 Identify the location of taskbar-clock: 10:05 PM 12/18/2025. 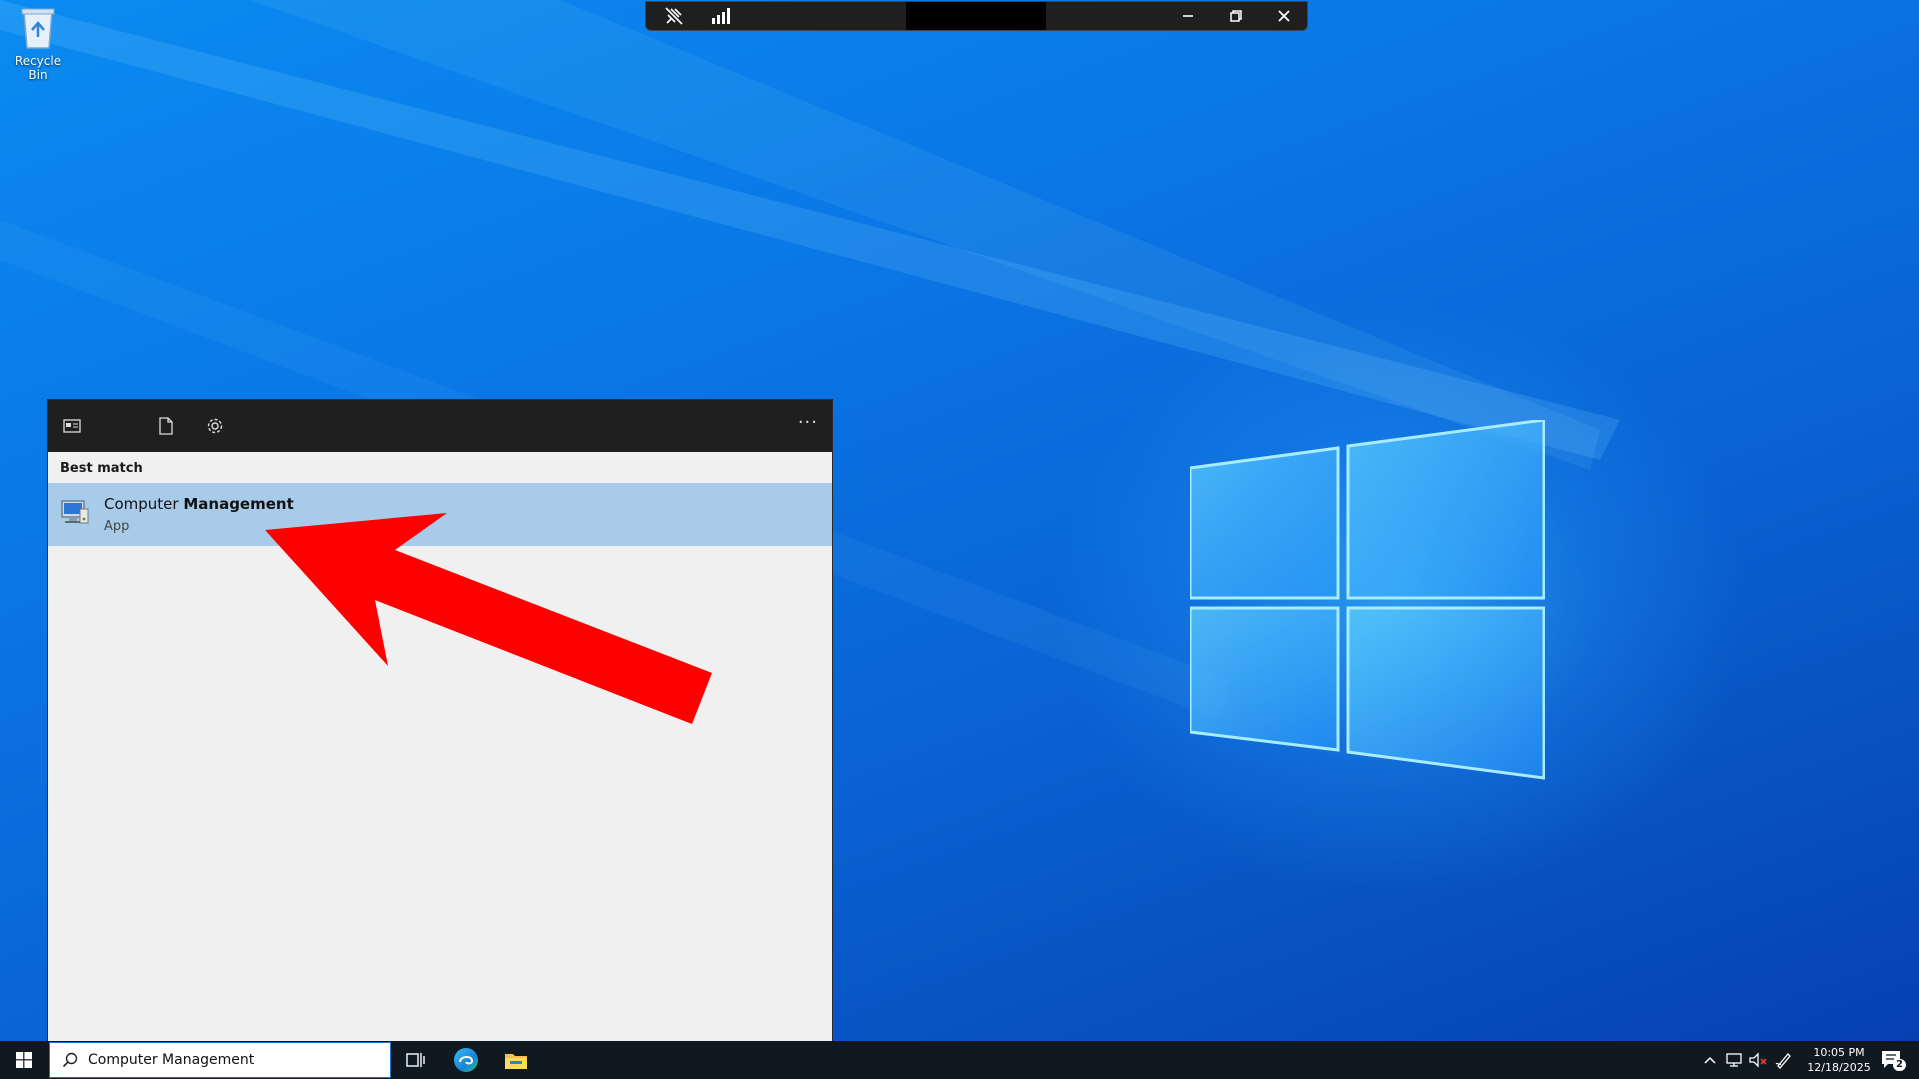
(1839, 1060).